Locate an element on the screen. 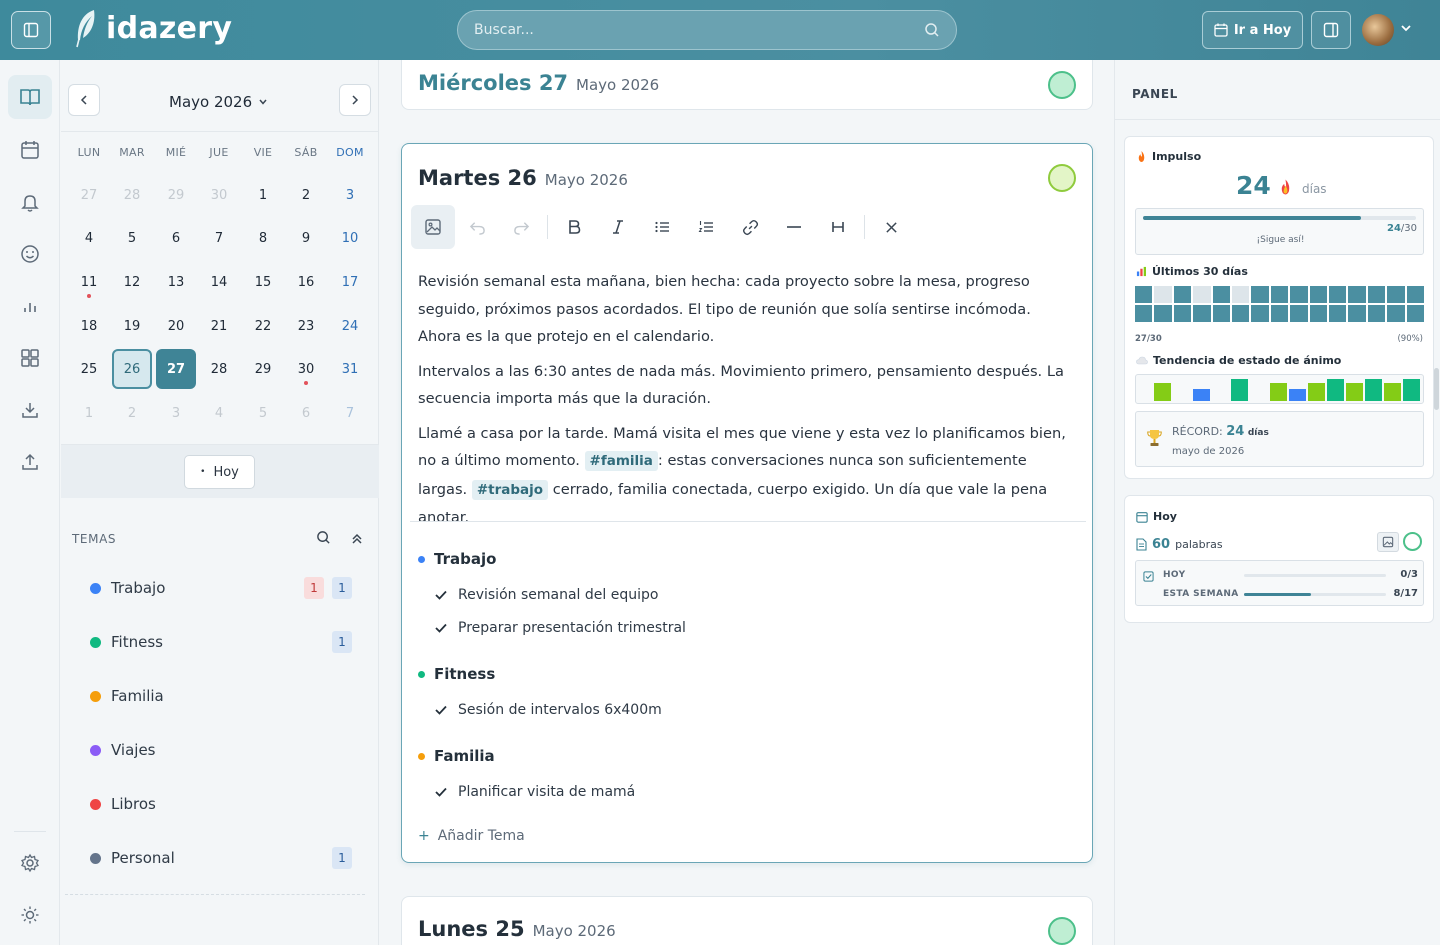 Image resolution: width=1440 pixels, height=945 pixels. redo-button is located at coordinates (521, 227).